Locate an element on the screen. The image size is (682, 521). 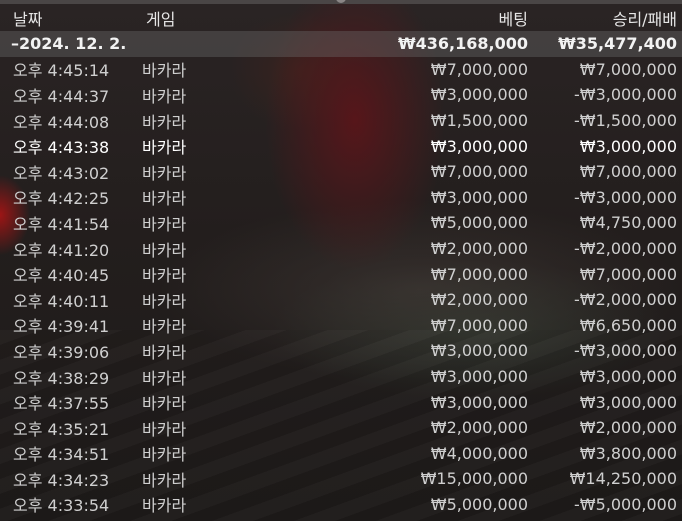
row-result: -₩1,500,000 is located at coordinates (625, 121).